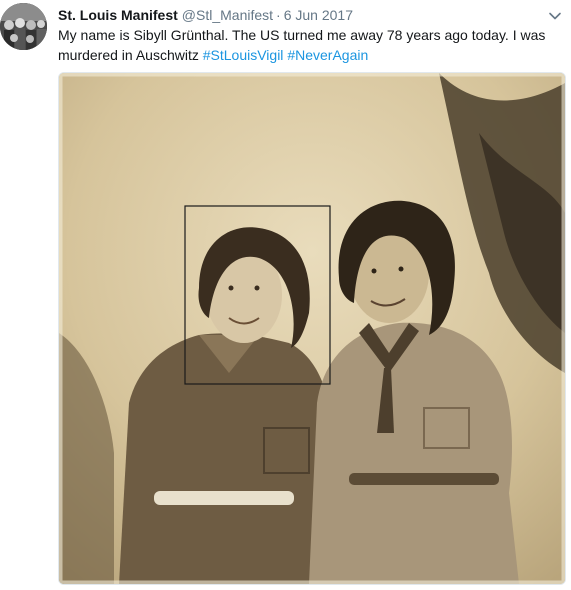 Image resolution: width=571 pixels, height=590 pixels. I want to click on group-photo-avatar-icon, so click(23, 26).